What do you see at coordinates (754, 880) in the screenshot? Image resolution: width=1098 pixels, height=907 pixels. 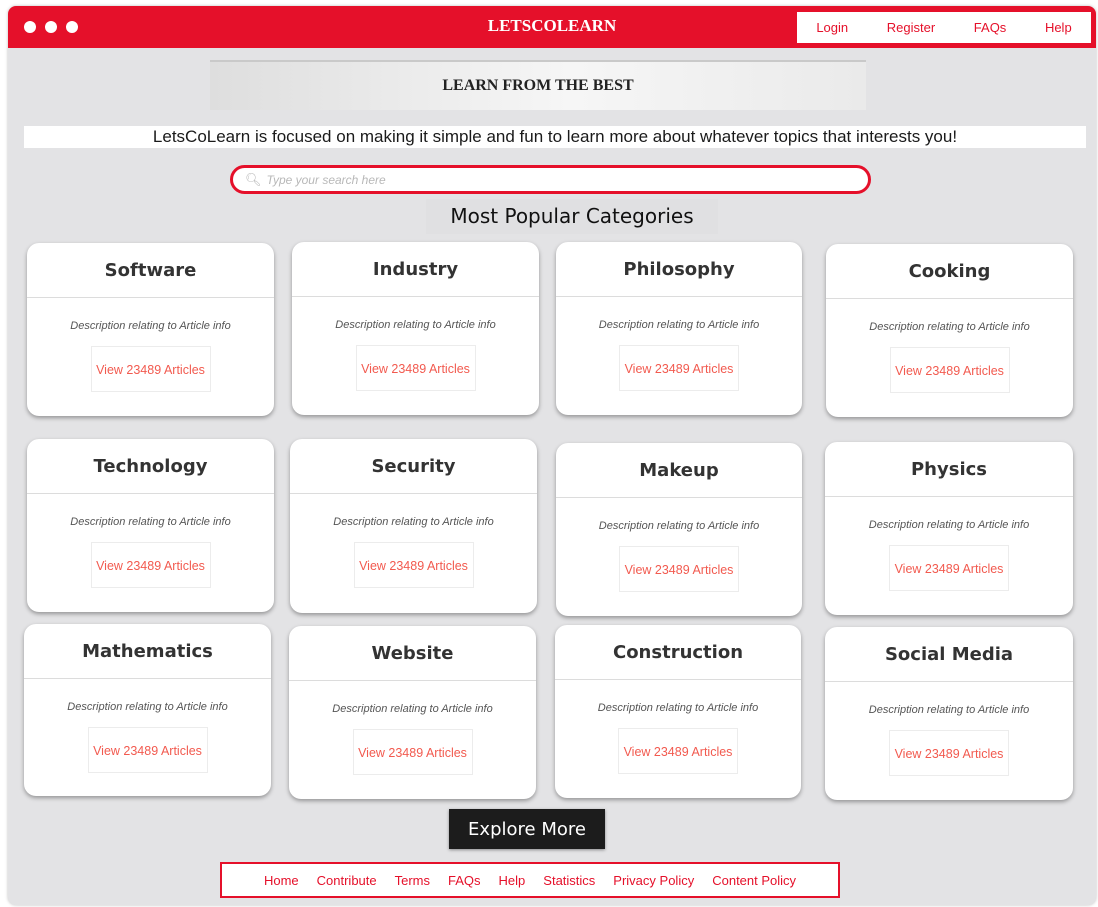 I see `footer-content-policy-link: Content Policy` at bounding box center [754, 880].